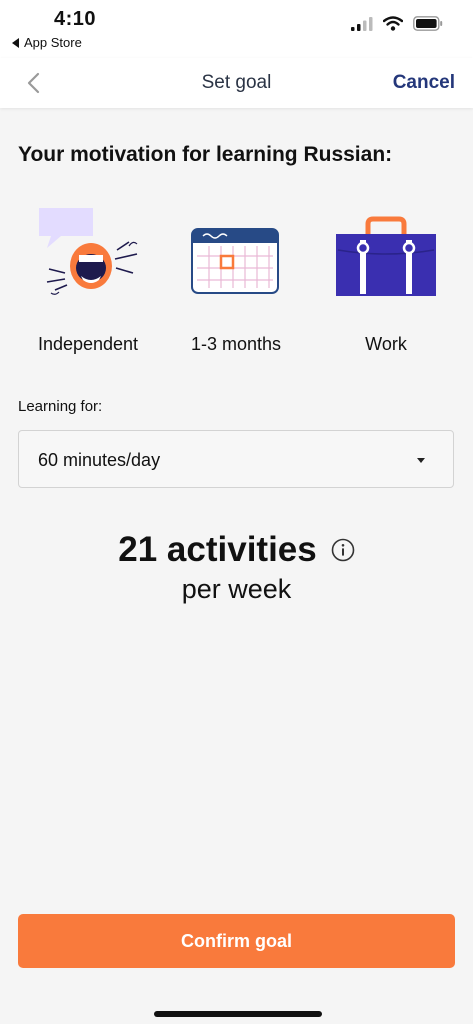 This screenshot has height=1024, width=473. I want to click on status-time: 4:10, so click(75, 19).